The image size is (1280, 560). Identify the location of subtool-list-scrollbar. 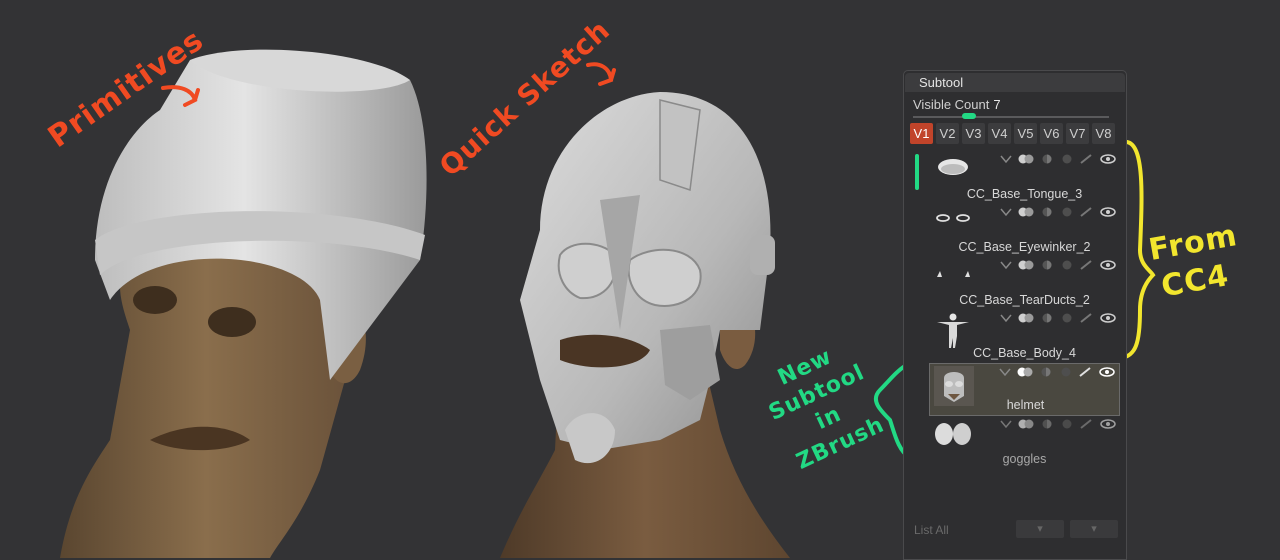
(917, 172).